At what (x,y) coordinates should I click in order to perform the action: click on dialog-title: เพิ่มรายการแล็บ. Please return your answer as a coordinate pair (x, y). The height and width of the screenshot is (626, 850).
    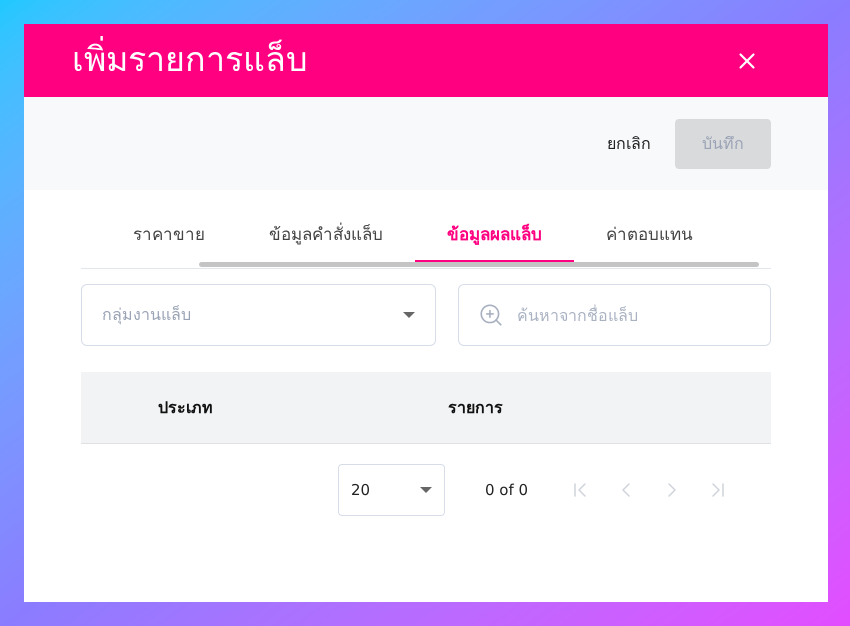
    Looking at the image, I should click on (190, 60).